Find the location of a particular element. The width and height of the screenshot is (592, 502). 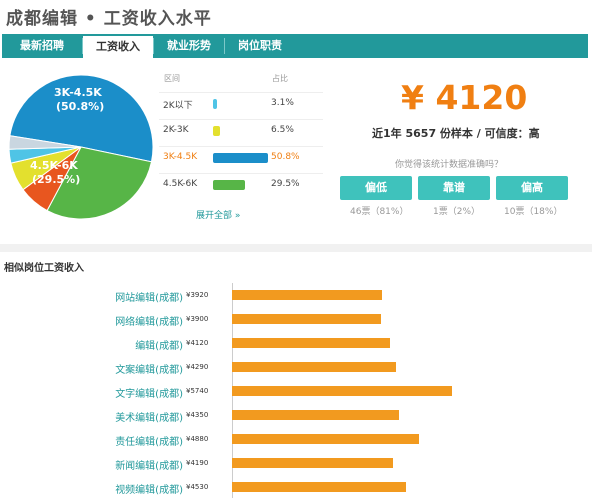

dist-range: 4.5K-6K is located at coordinates (180, 184).